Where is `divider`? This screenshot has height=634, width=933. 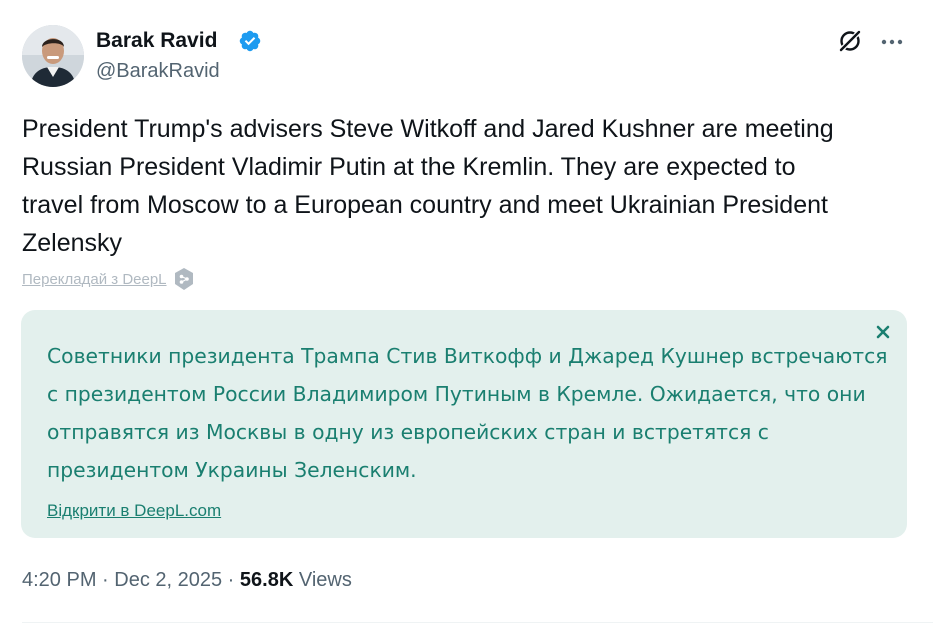 divider is located at coordinates (477, 622).